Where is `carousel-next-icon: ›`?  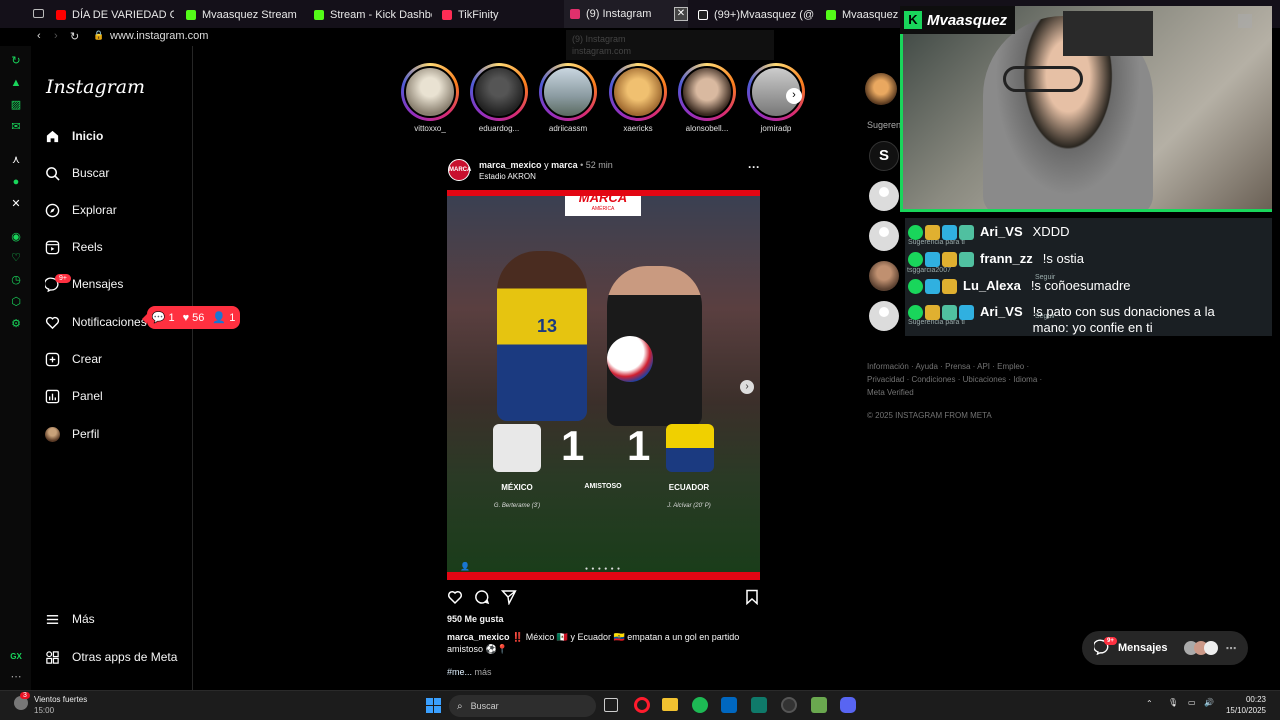
carousel-next-icon: › is located at coordinates (747, 387).